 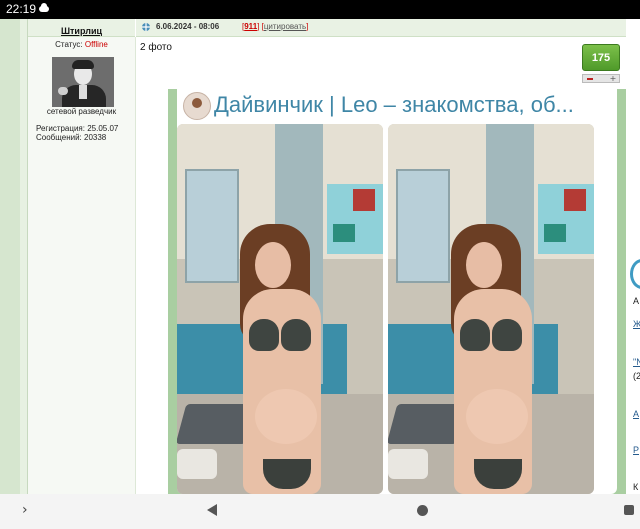 I want to click on rating-buttons: +, so click(x=601, y=78).